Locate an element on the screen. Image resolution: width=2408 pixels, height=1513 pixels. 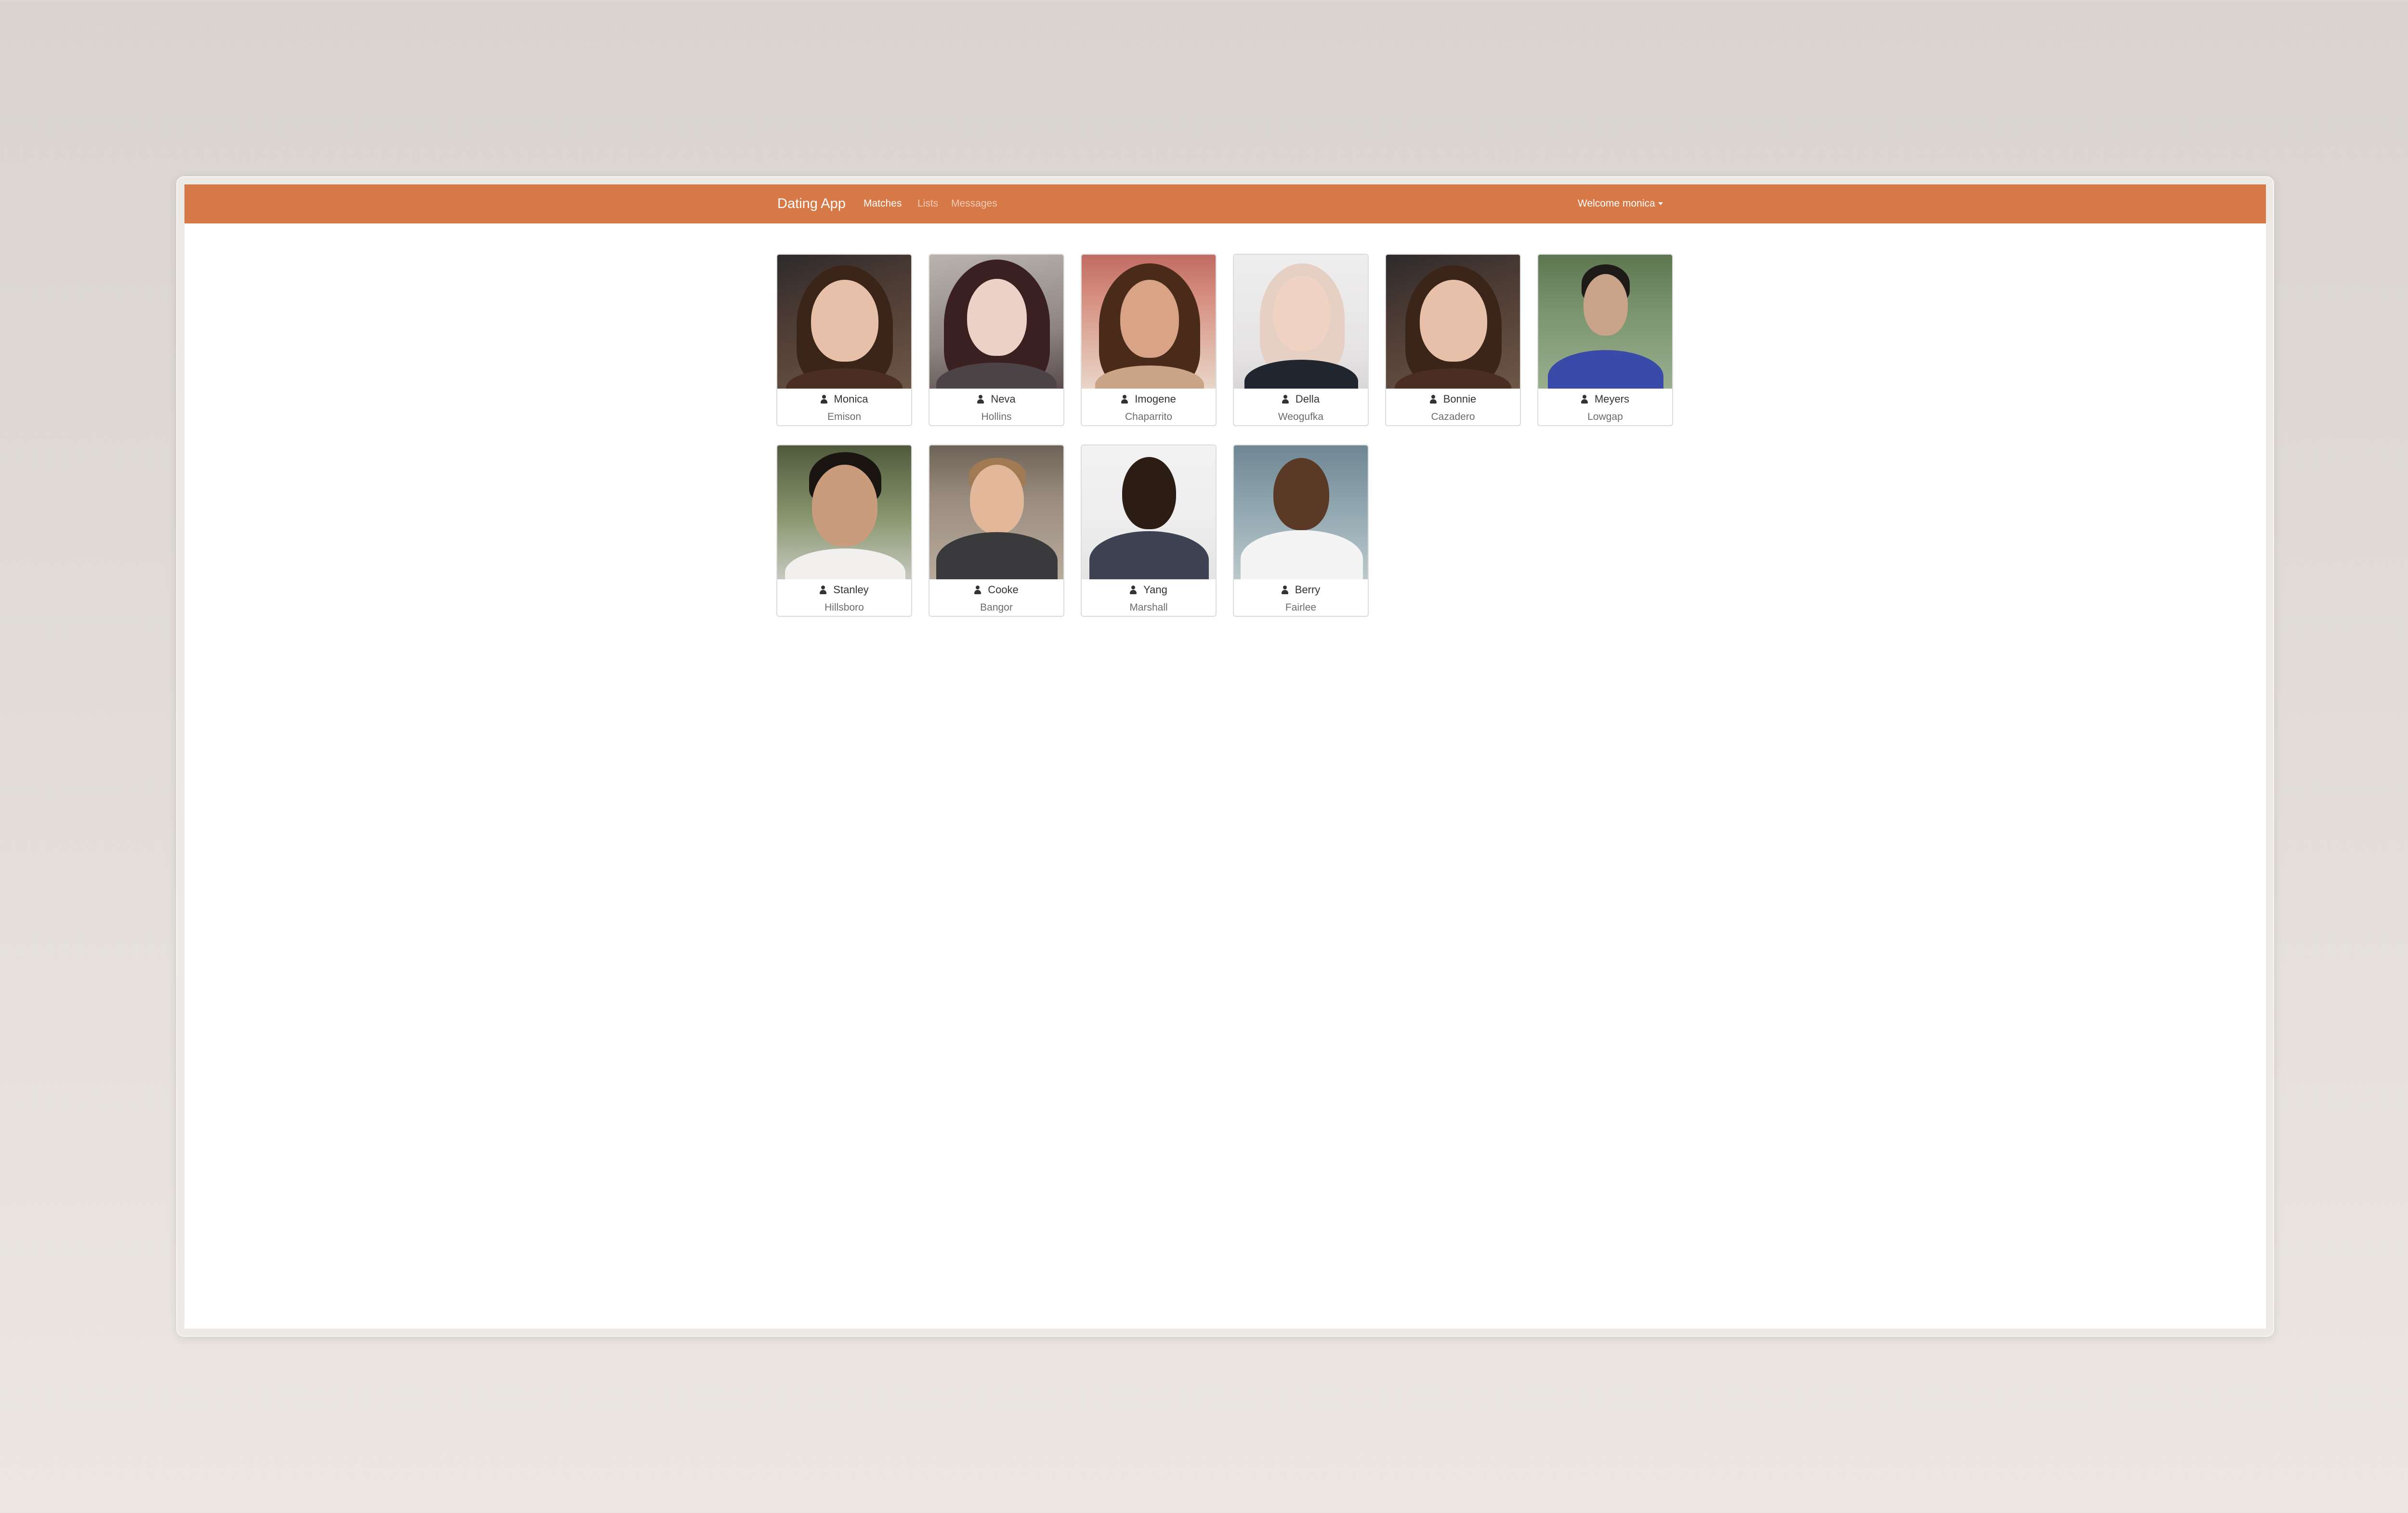
member-city: Emison is located at coordinates (844, 416).